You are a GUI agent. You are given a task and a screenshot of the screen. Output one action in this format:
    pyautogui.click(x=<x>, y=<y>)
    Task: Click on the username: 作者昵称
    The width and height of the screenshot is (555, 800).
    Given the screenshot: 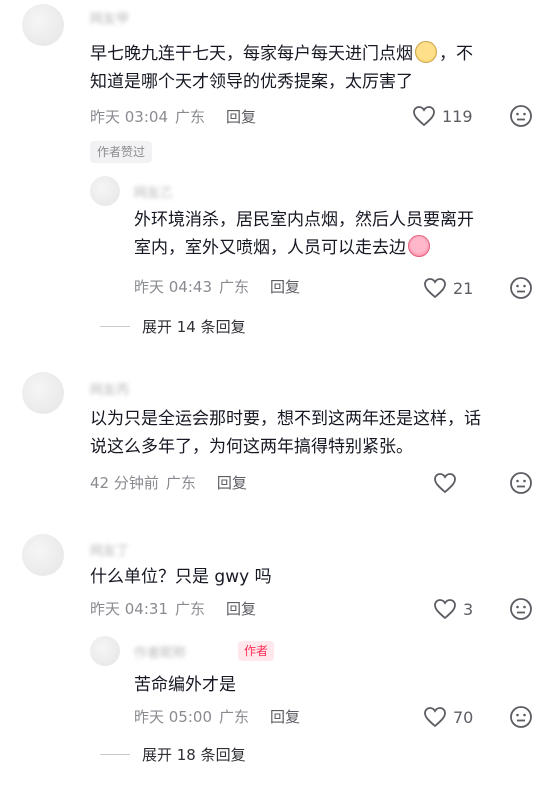 What is the action you would take?
    pyautogui.click(x=160, y=651)
    